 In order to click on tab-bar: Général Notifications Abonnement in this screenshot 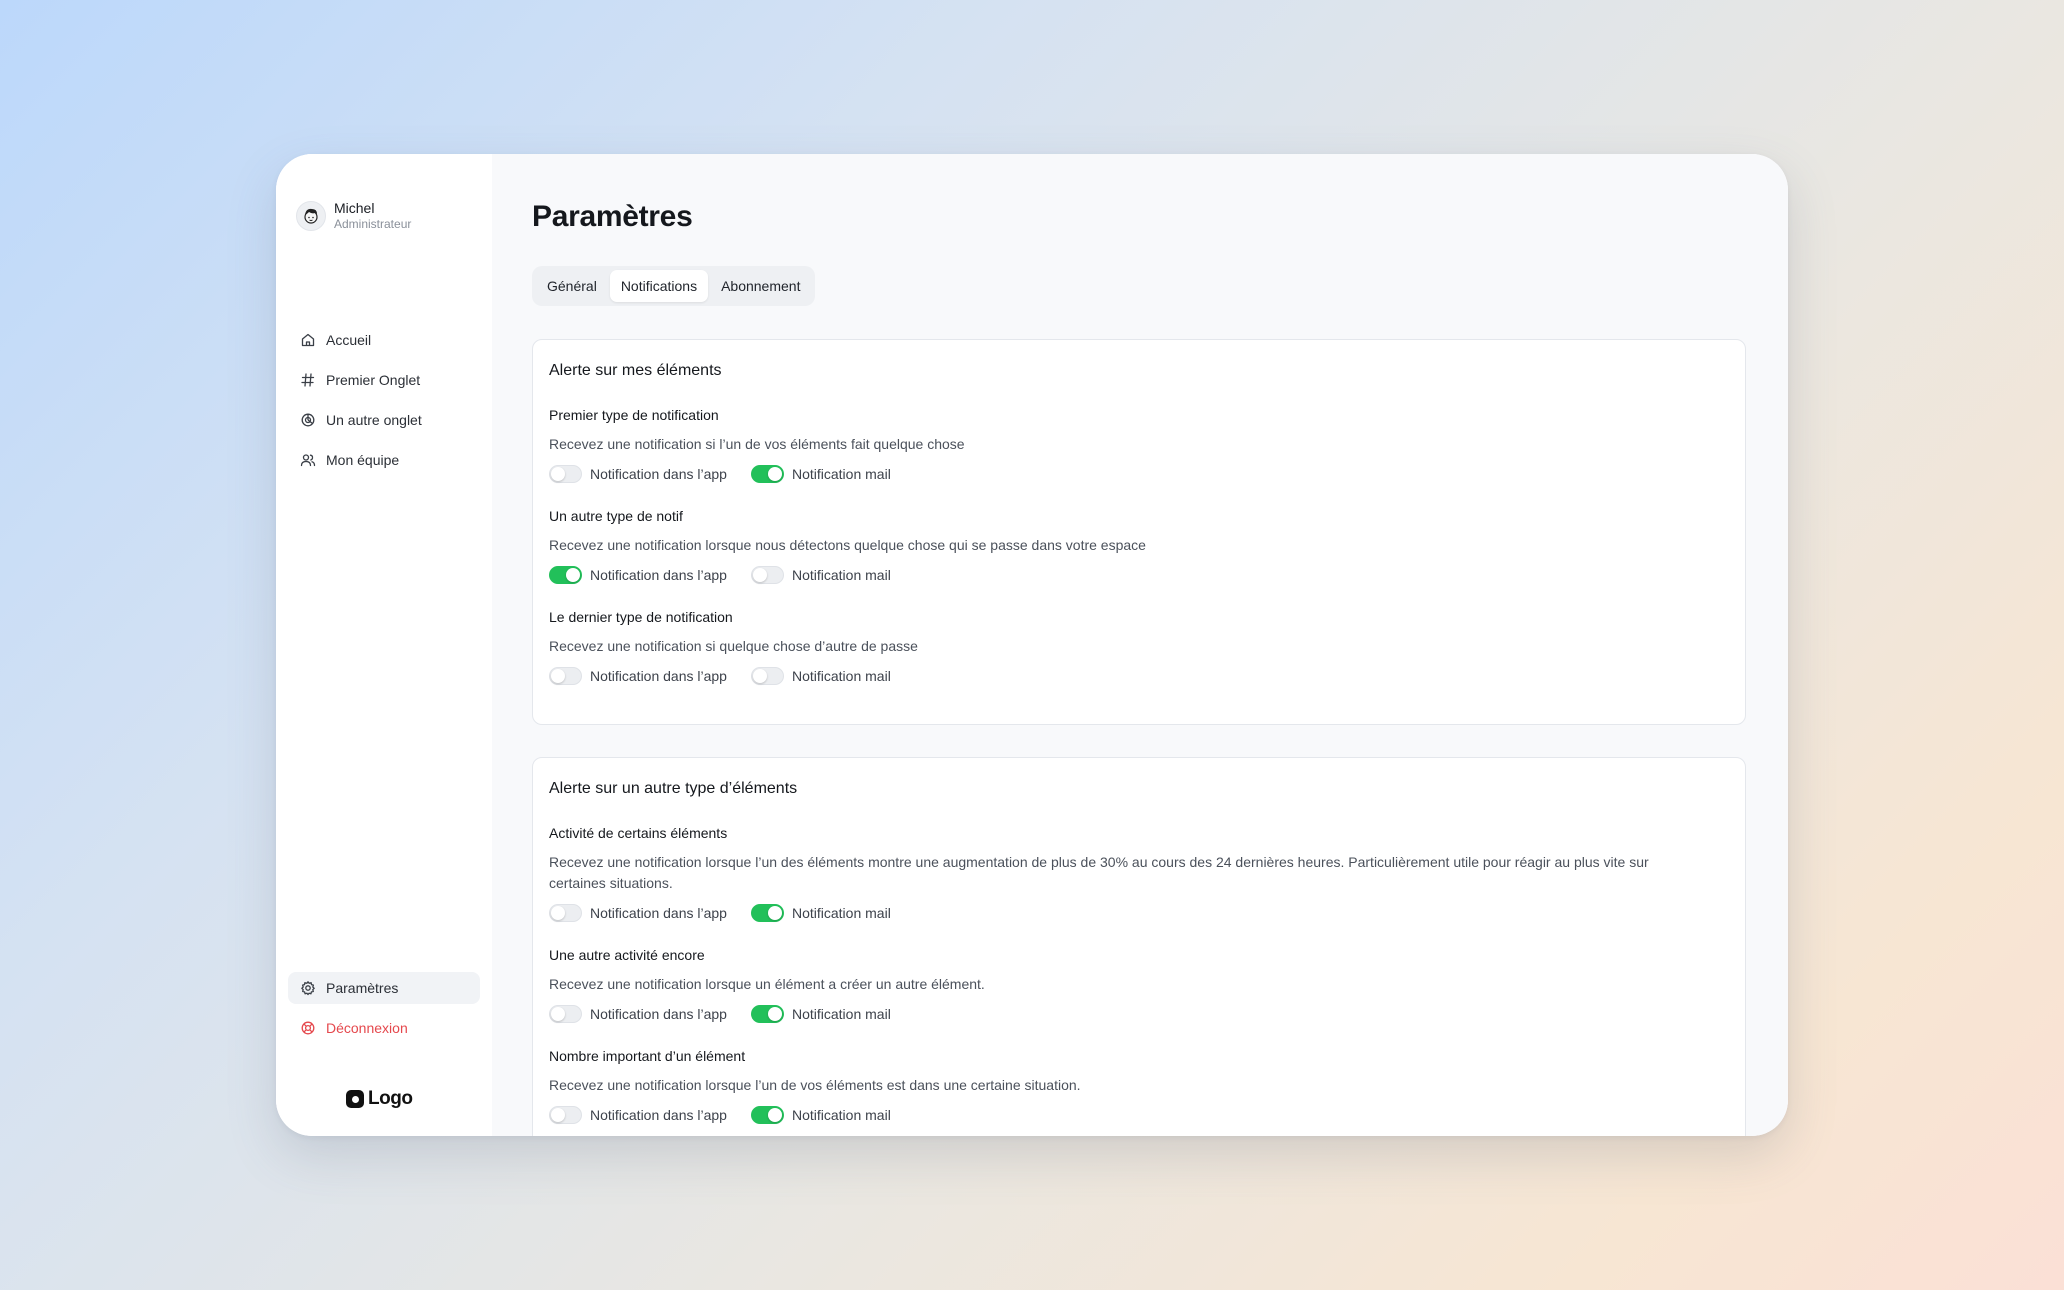, I will do `click(674, 286)`.